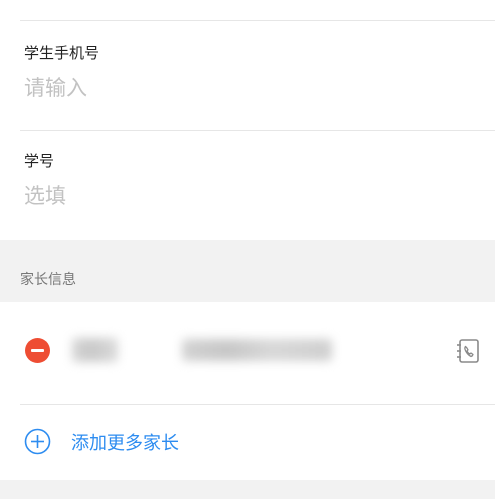 The height and width of the screenshot is (499, 495). I want to click on student-id-input: 选填, so click(45, 195).